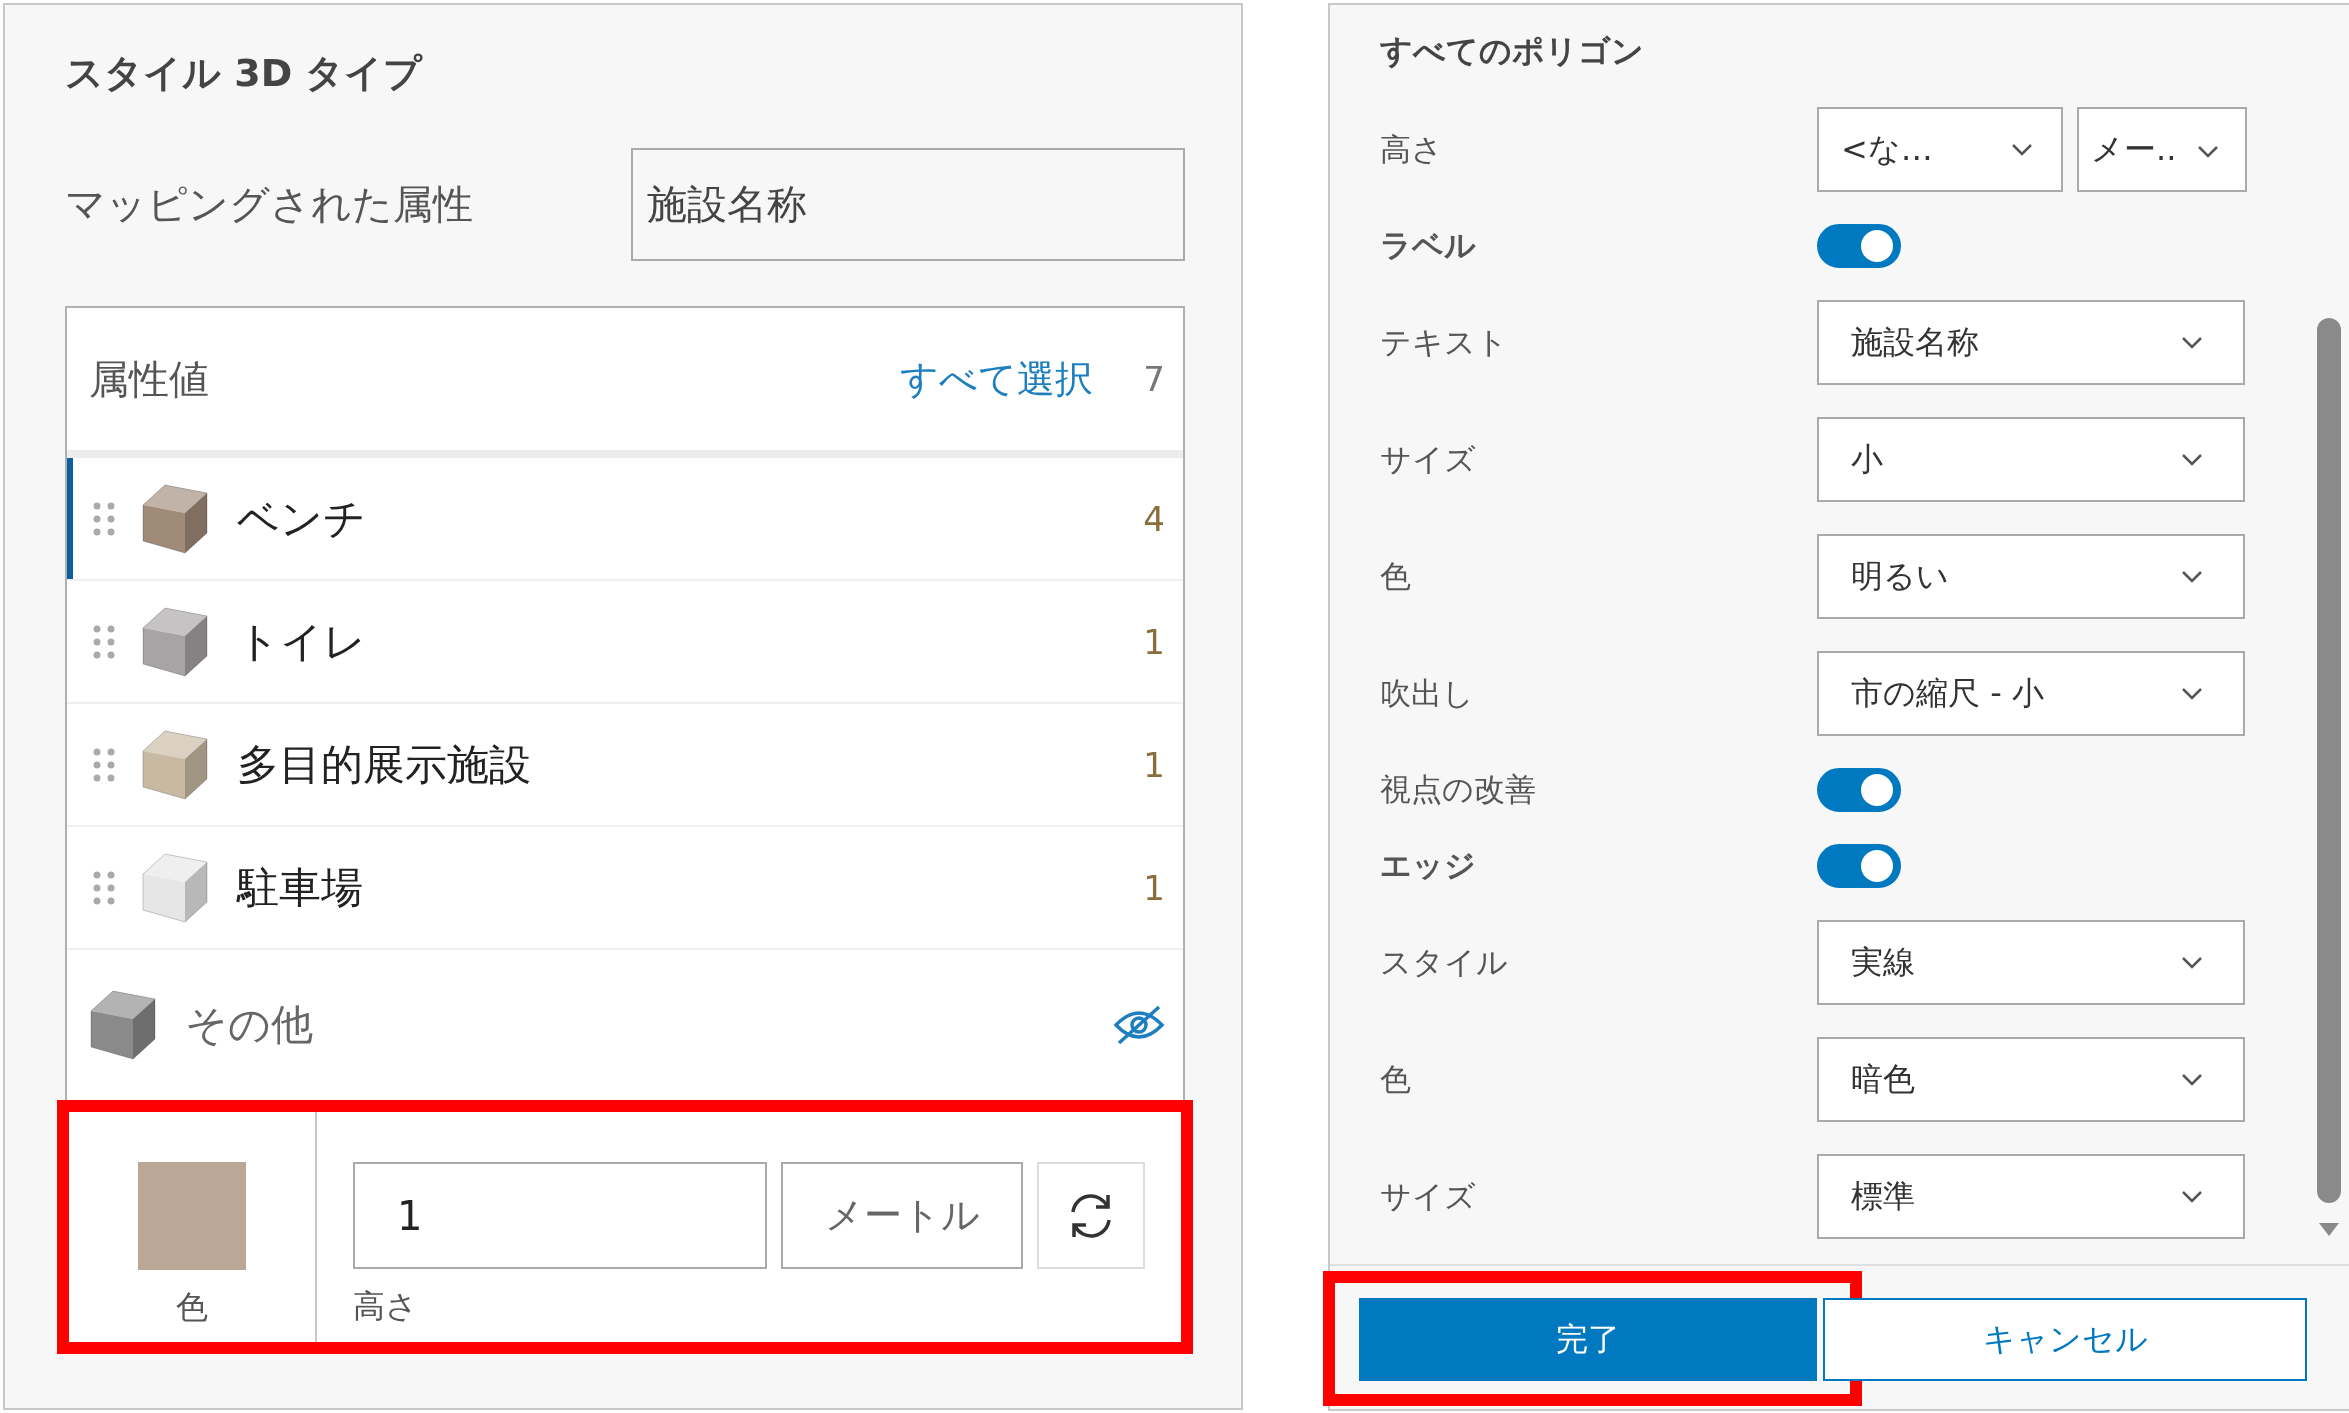  What do you see at coordinates (149, 379) in the screenshot?
I see `list-title: 属性値` at bounding box center [149, 379].